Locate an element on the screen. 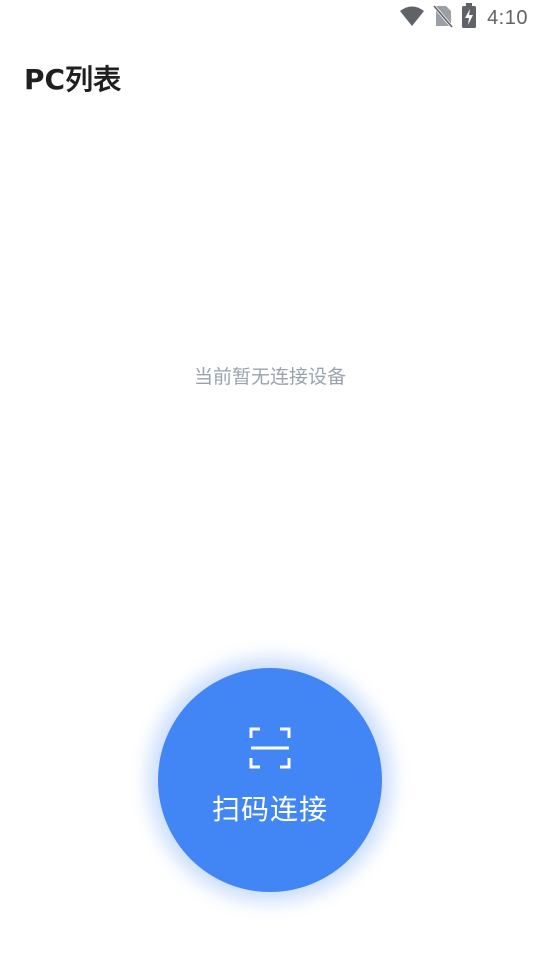  empty-state-message: 当前暂无连接设备 is located at coordinates (269, 377).